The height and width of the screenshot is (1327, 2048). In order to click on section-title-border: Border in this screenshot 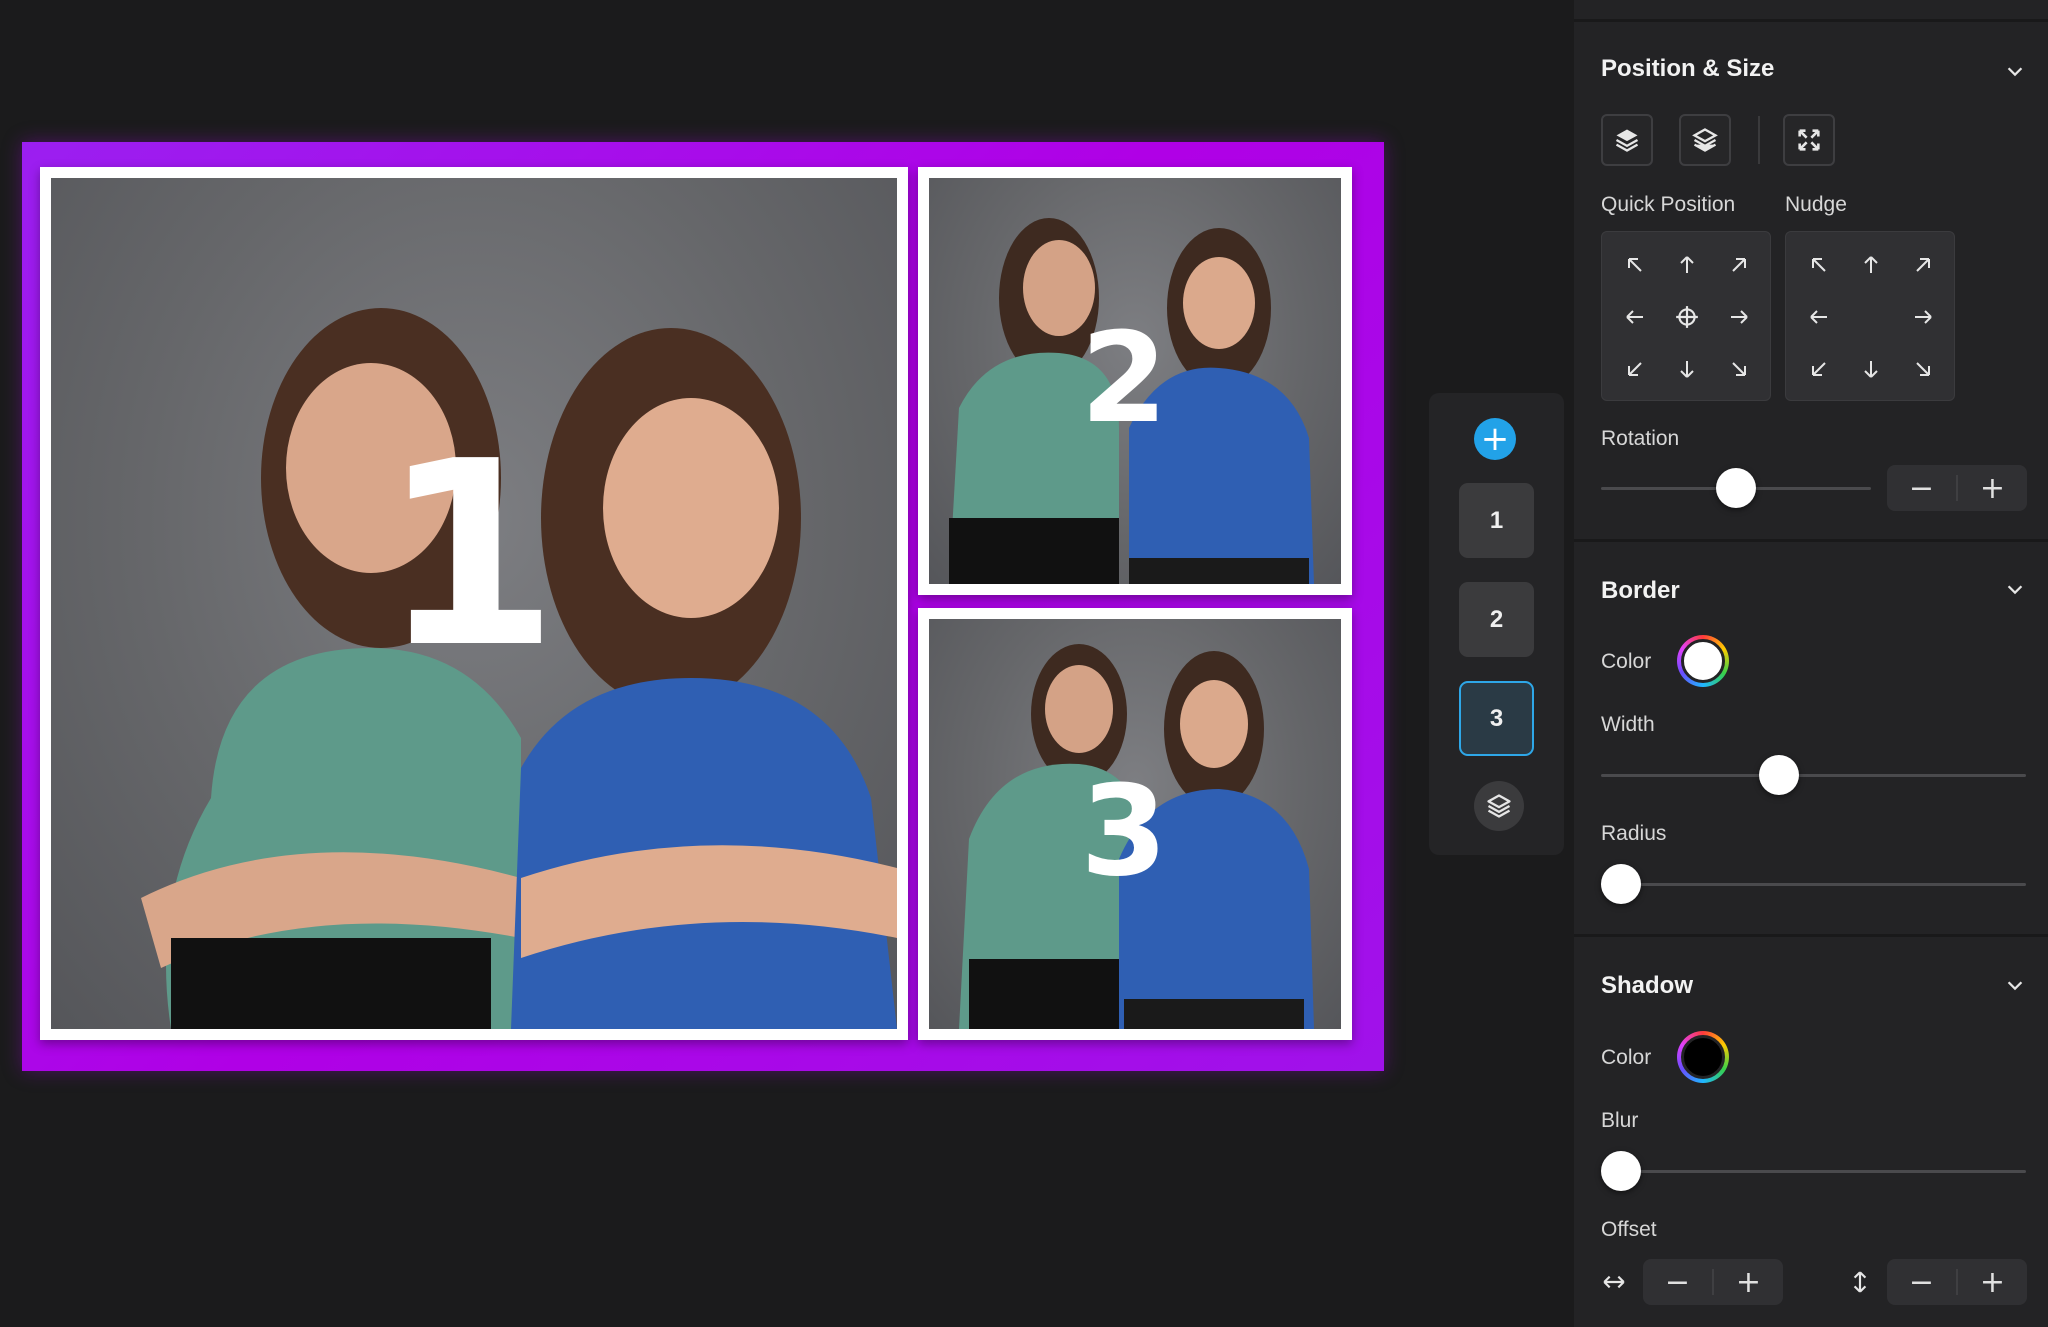, I will do `click(1640, 590)`.